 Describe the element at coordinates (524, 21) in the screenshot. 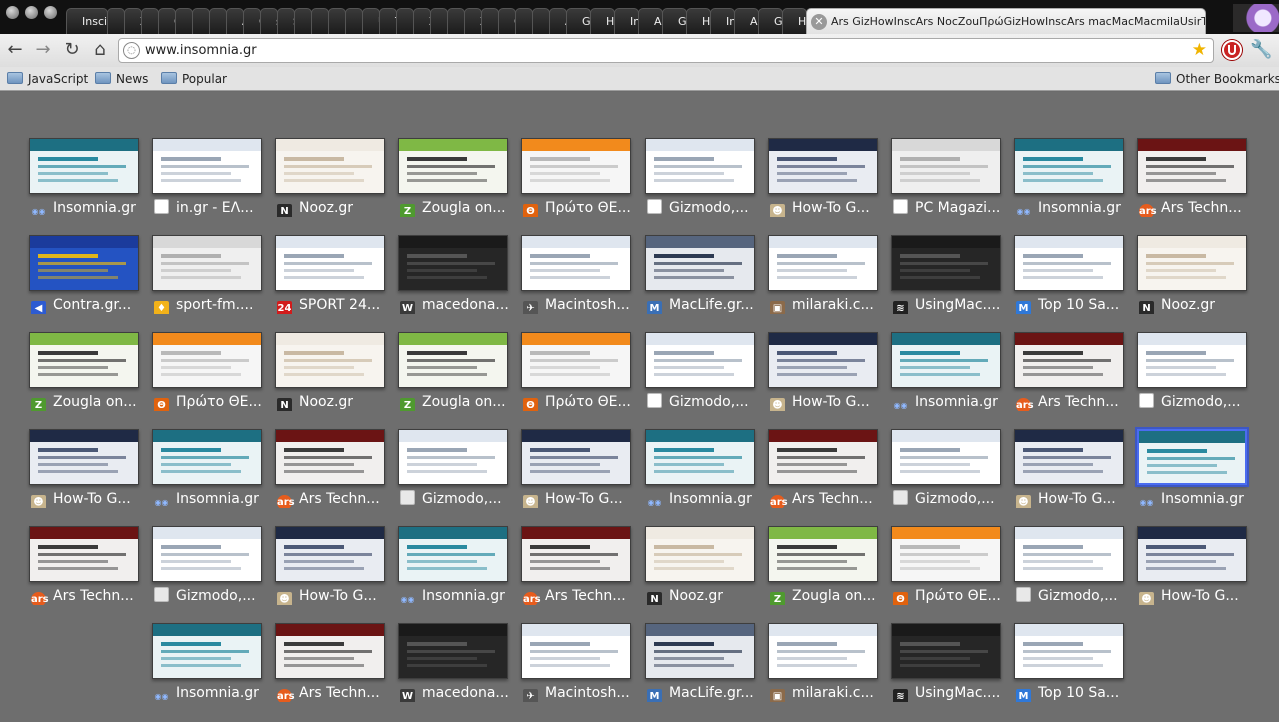

I see `tab: H` at that location.